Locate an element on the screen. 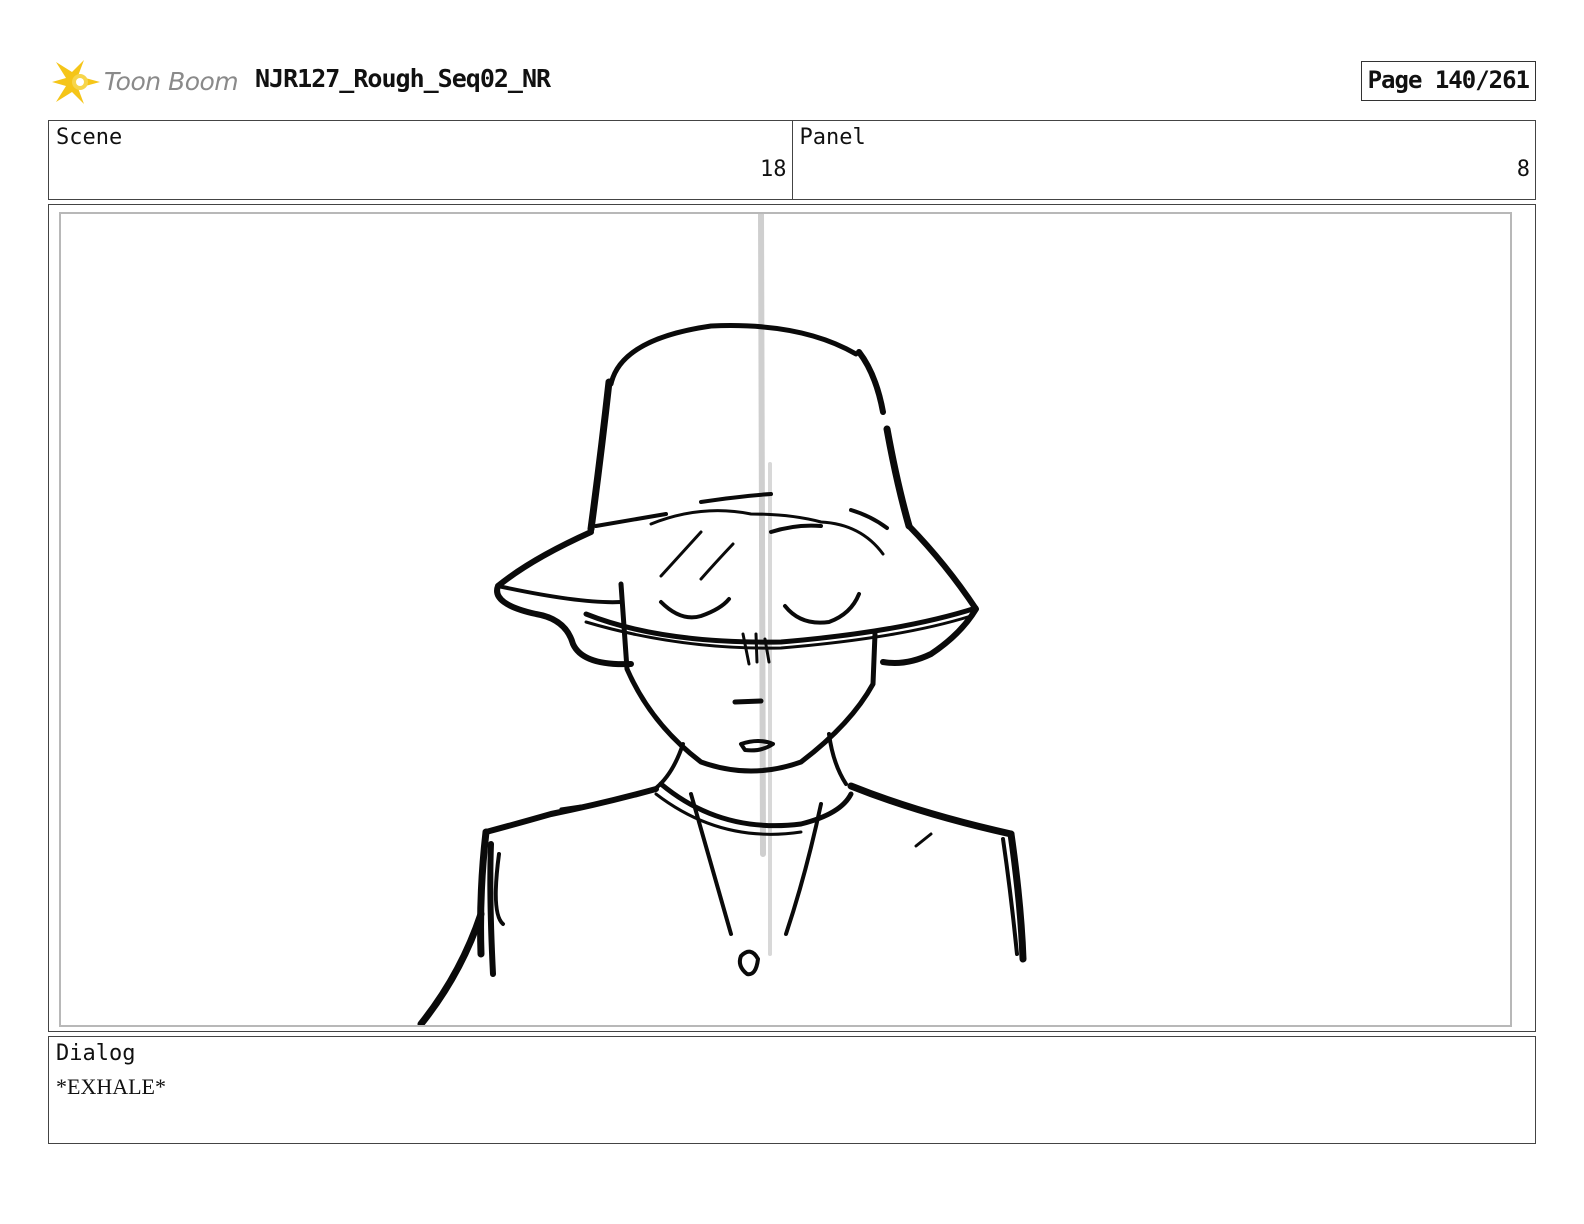  panel-cell: Panel 8 is located at coordinates (1163, 160).